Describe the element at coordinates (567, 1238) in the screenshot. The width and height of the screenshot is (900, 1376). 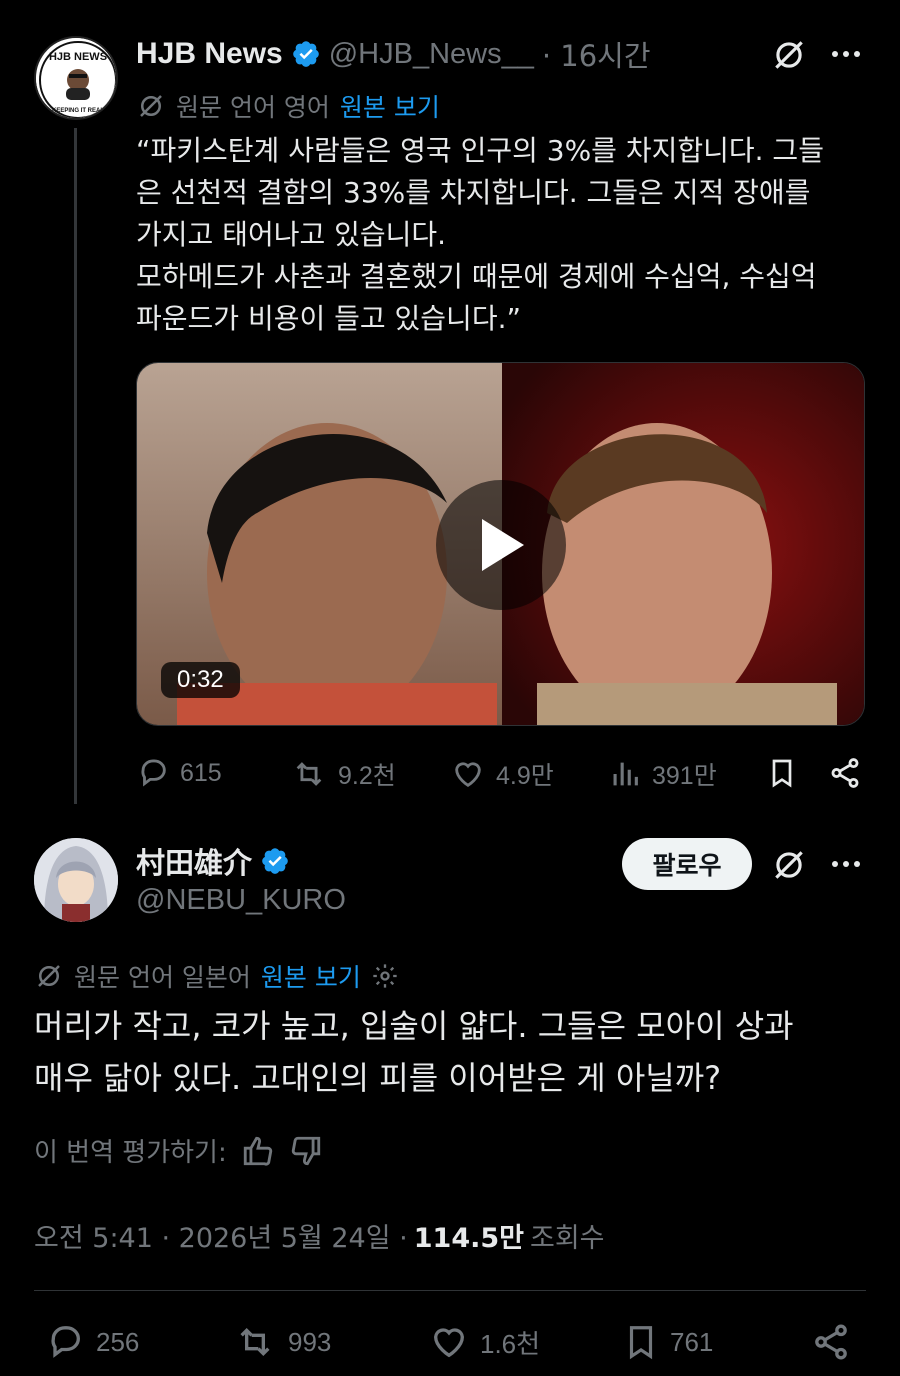
I see `views-label: 조회수` at that location.